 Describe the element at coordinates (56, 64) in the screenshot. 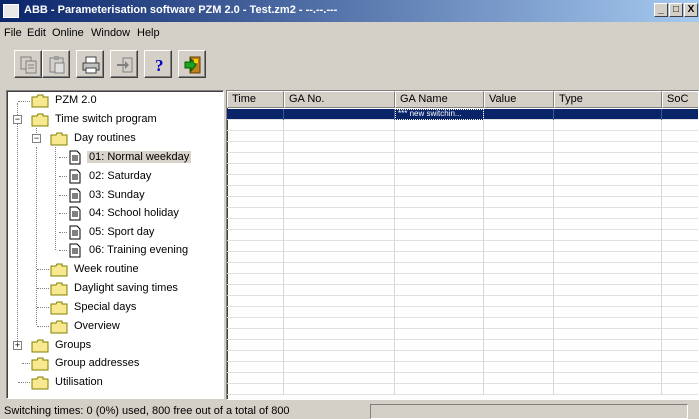

I see `paste-button` at that location.